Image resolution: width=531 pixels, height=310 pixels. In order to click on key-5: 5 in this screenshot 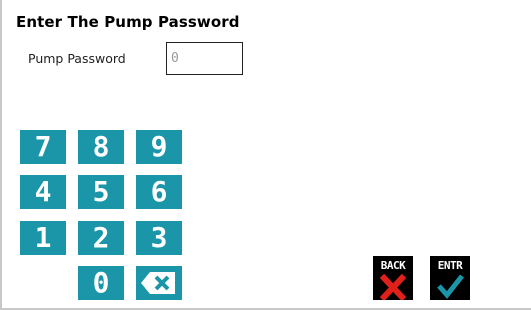, I will do `click(101, 192)`.